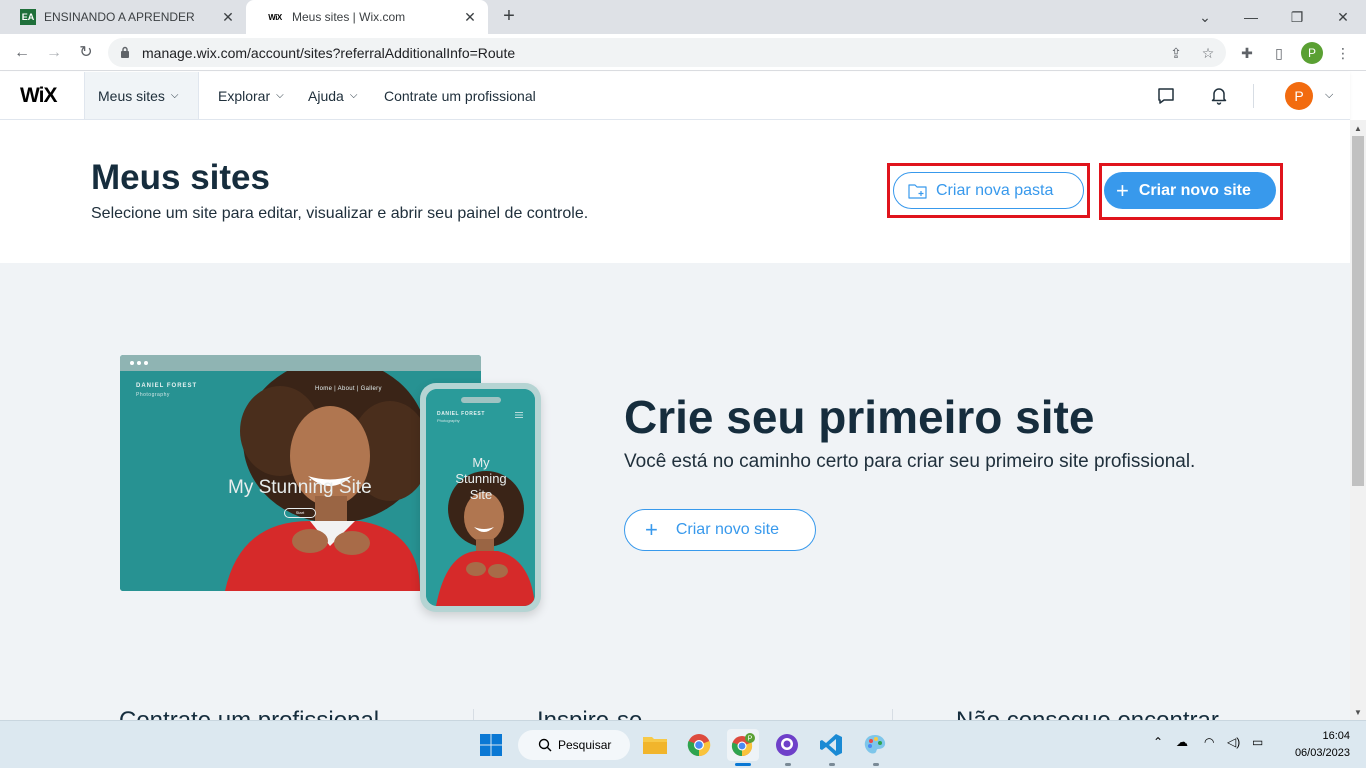 The height and width of the screenshot is (768, 1366). Describe the element at coordinates (244, 95) in the screenshot. I see `nav-label: Explorar` at that location.